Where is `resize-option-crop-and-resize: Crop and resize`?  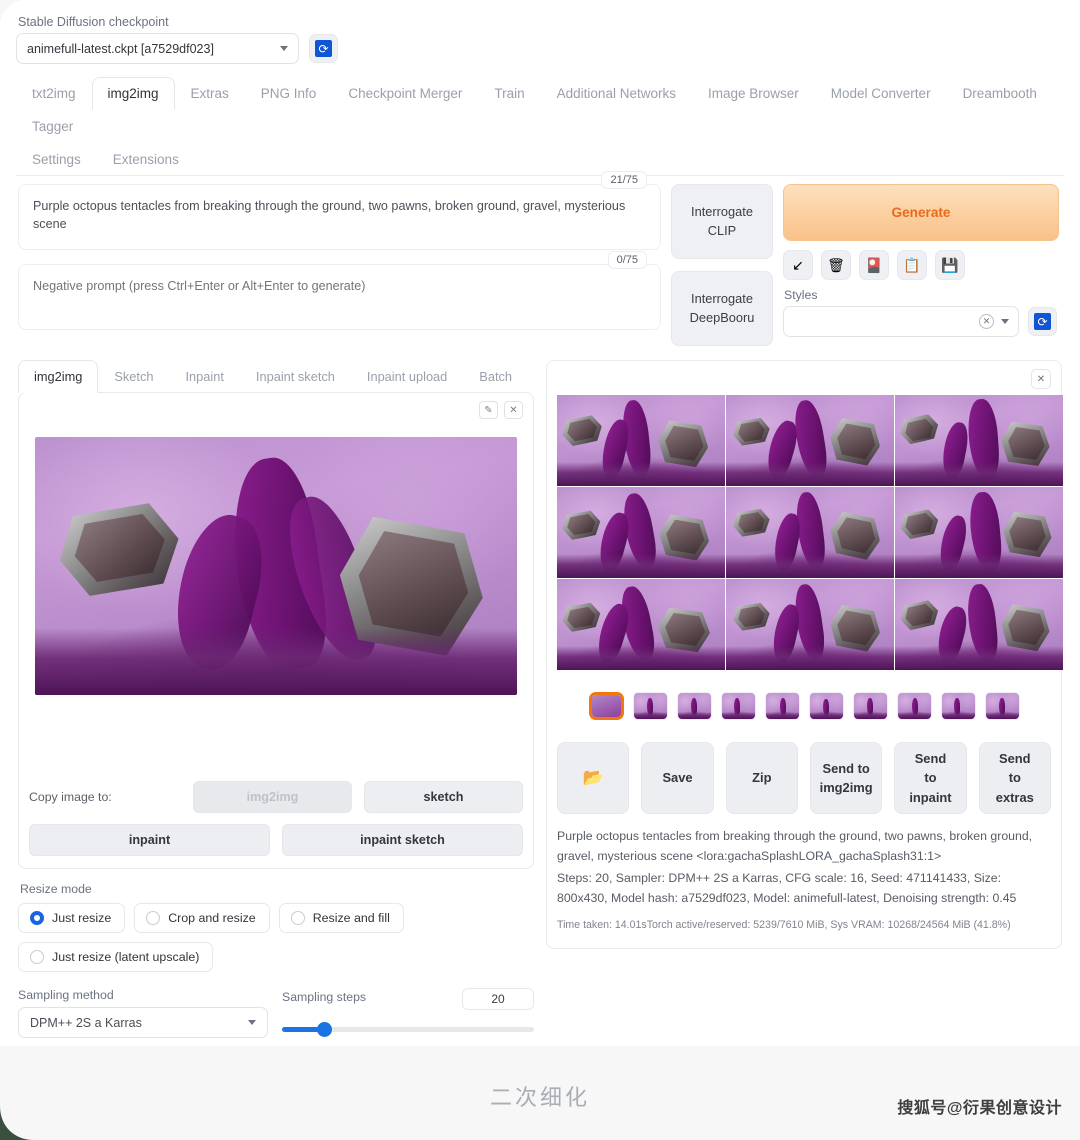 resize-option-crop-and-resize: Crop and resize is located at coordinates (202, 918).